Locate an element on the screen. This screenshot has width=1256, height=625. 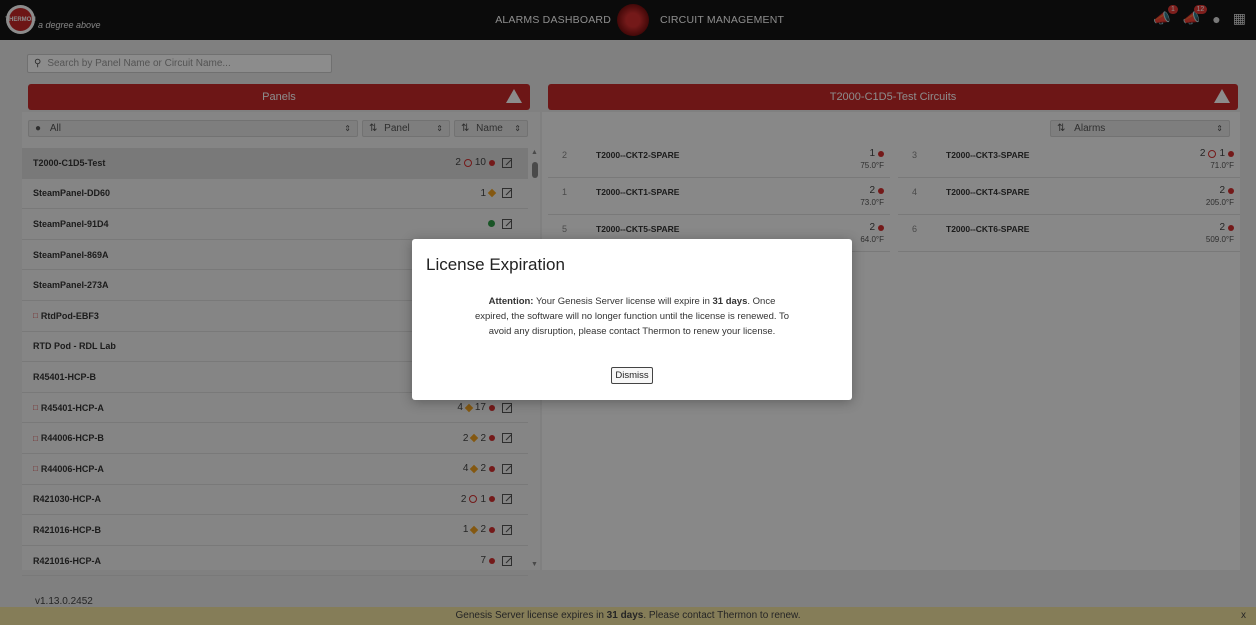
panel-name: T2000-C1D5-Test is located at coordinates (69, 162).